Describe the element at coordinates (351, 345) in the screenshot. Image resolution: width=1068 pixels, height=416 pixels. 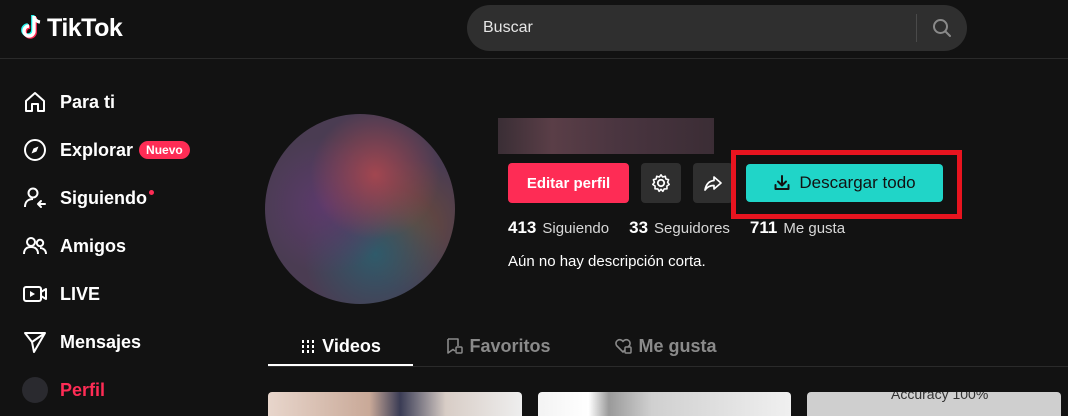
I see `tab-label: Videos` at that location.